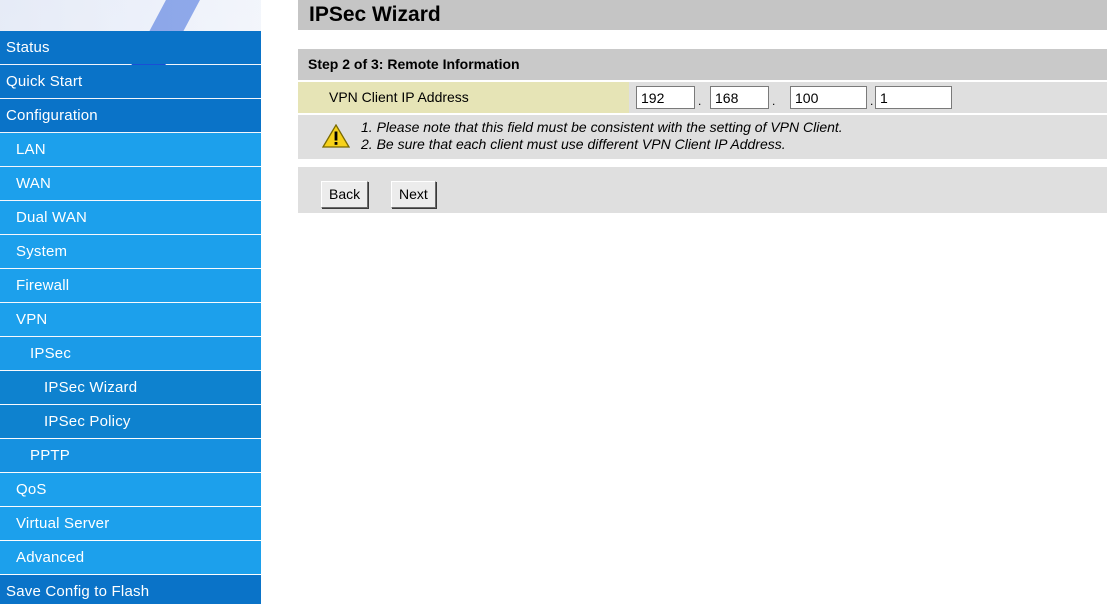  What do you see at coordinates (130, 183) in the screenshot?
I see `sidebar-item-wan: WAN` at bounding box center [130, 183].